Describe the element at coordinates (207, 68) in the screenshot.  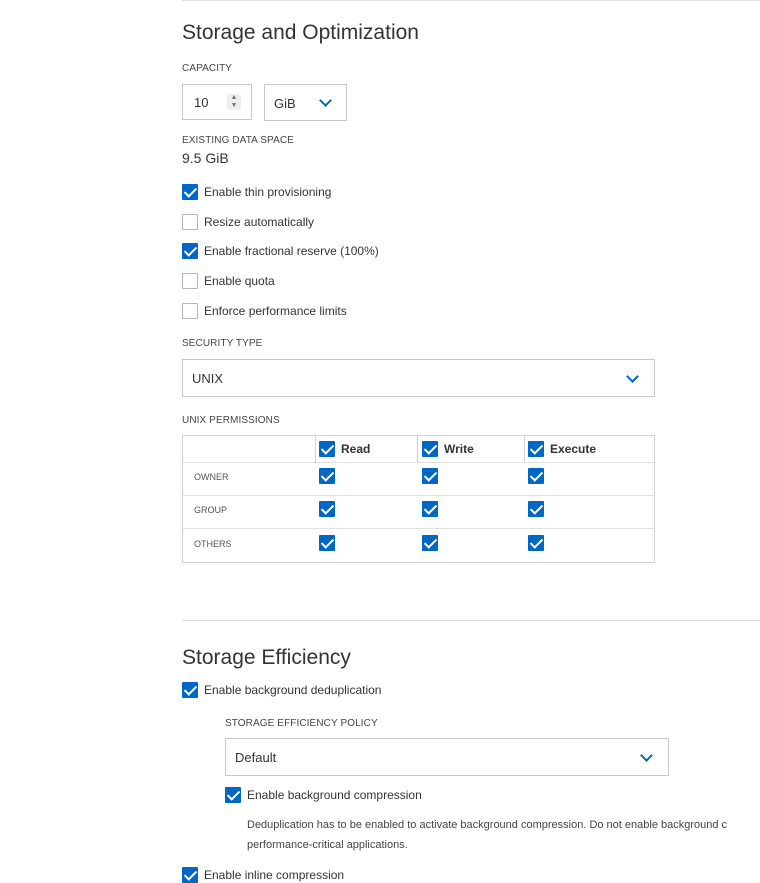
I see `capacity-label: CAPACITY` at that location.